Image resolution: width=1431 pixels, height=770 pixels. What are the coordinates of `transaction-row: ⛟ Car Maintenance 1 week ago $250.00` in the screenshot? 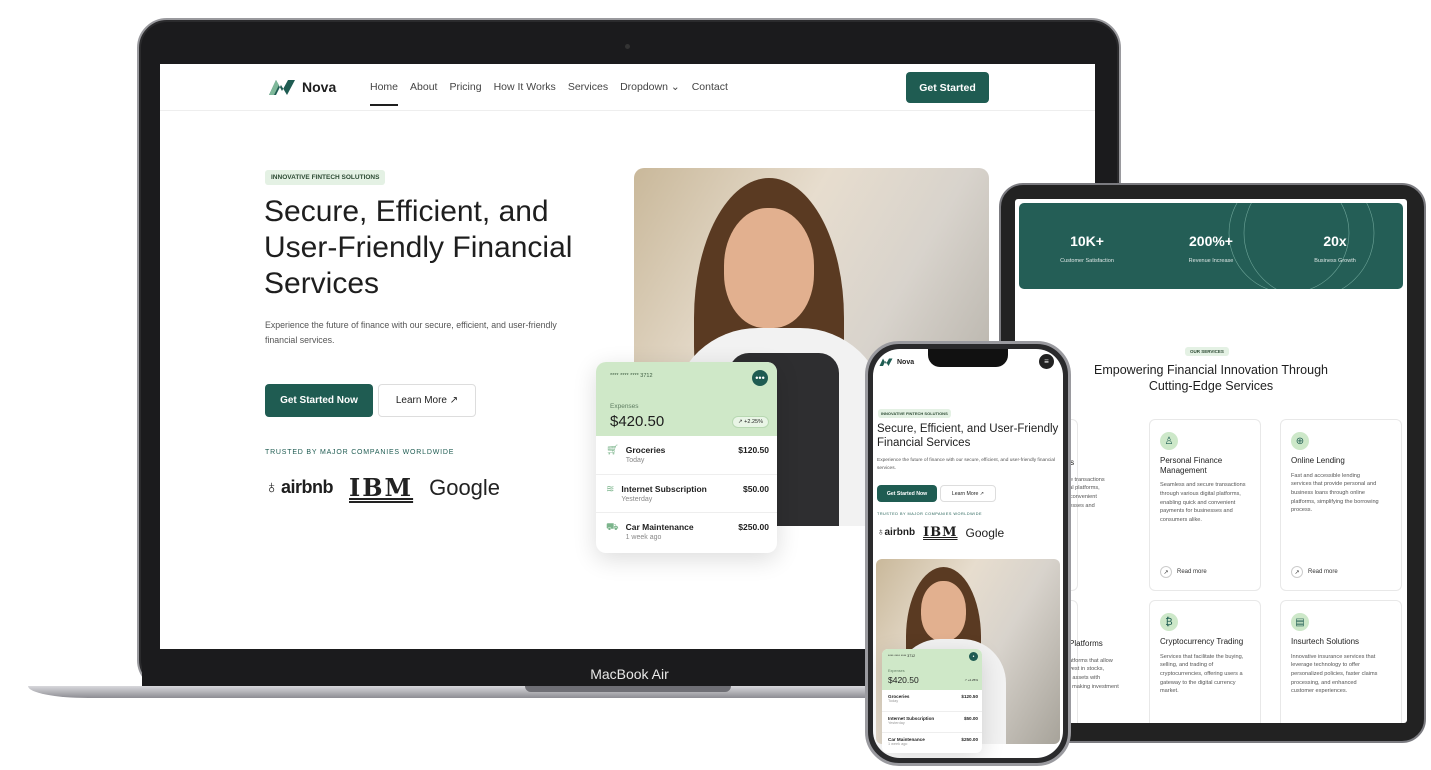 It's located at (686, 532).